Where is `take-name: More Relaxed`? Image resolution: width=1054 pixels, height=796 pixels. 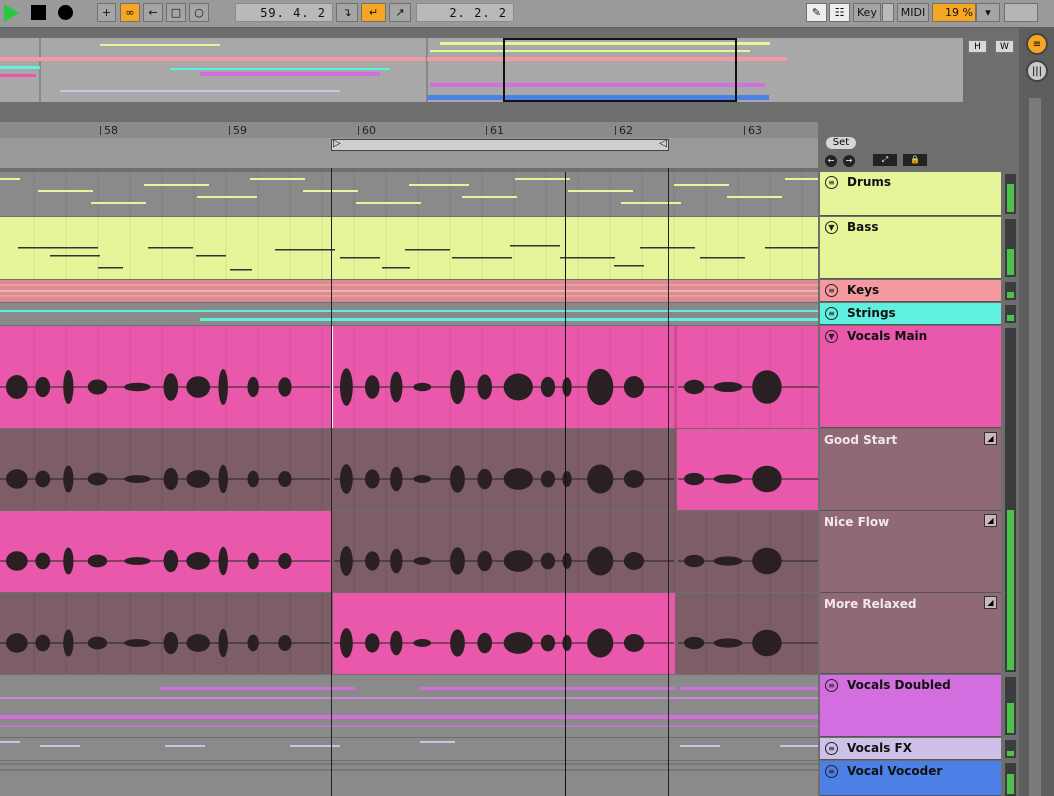 take-name: More Relaxed is located at coordinates (870, 604).